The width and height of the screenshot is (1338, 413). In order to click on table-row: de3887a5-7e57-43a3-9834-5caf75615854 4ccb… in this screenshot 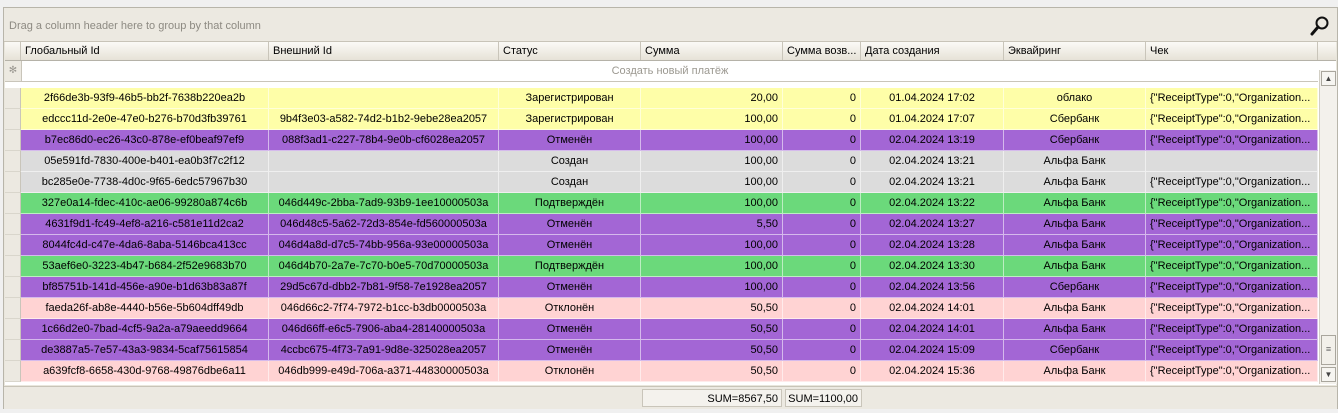, I will do `click(661, 350)`.